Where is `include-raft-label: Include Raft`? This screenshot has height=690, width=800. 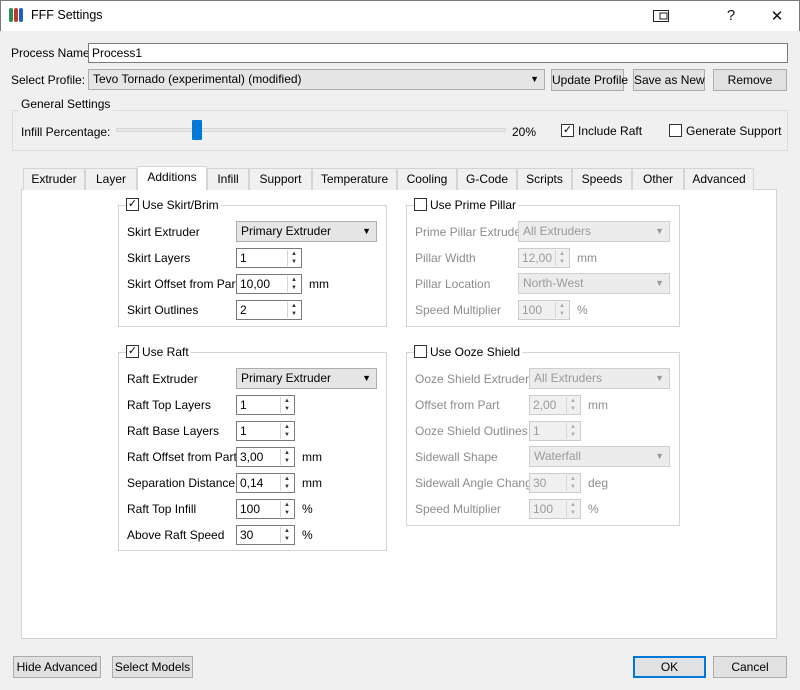
include-raft-label: Include Raft is located at coordinates (610, 131).